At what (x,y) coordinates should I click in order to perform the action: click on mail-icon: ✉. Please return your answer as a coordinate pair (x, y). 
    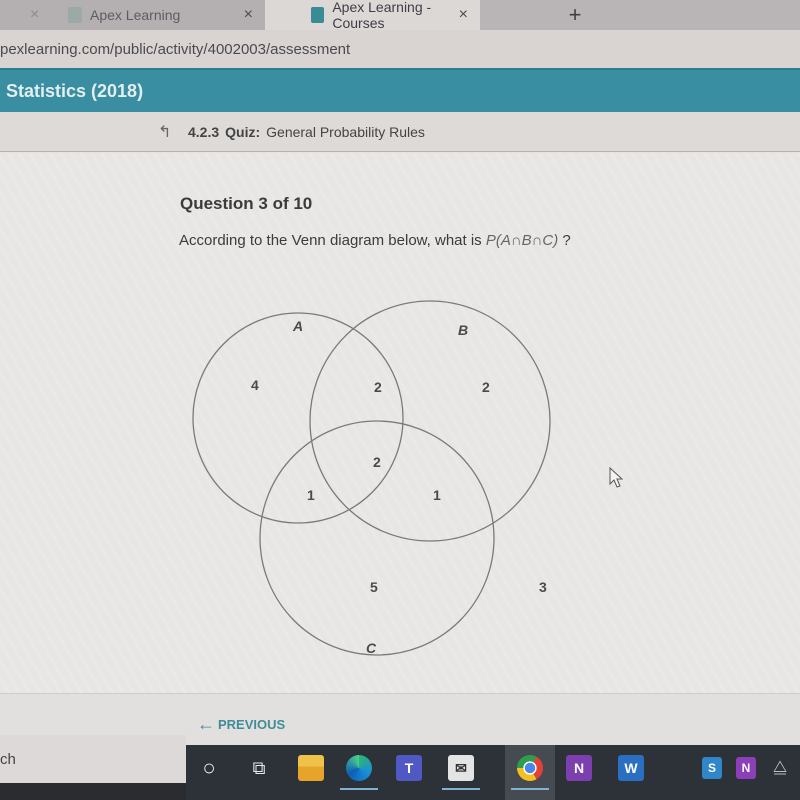
    Looking at the image, I should click on (461, 772).